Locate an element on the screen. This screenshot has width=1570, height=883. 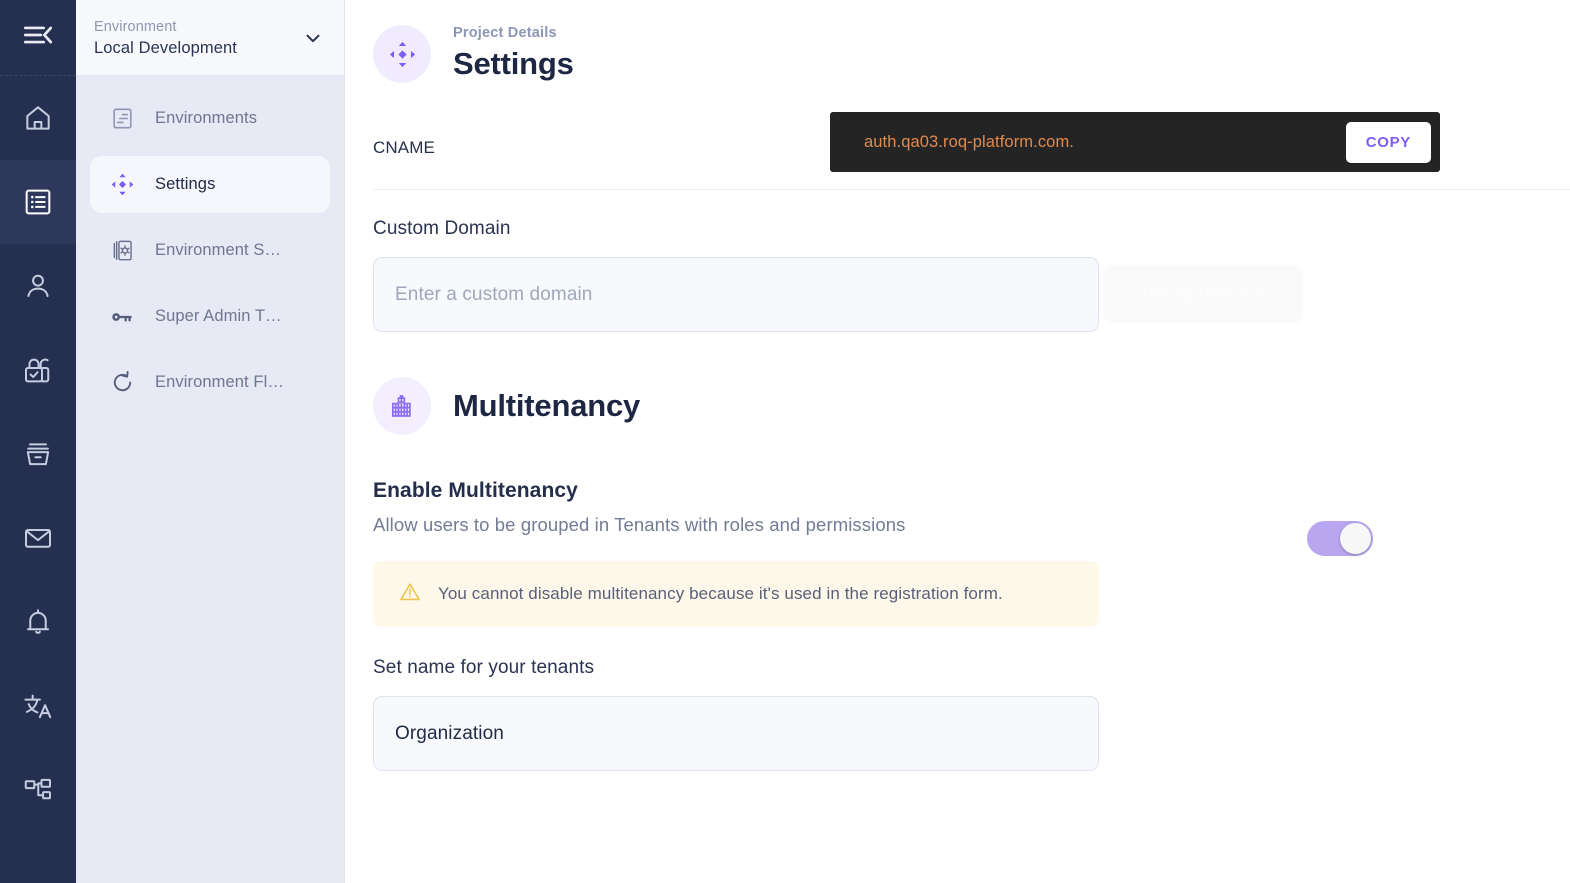
environment-switcher-label: Environment is located at coordinates (135, 26).